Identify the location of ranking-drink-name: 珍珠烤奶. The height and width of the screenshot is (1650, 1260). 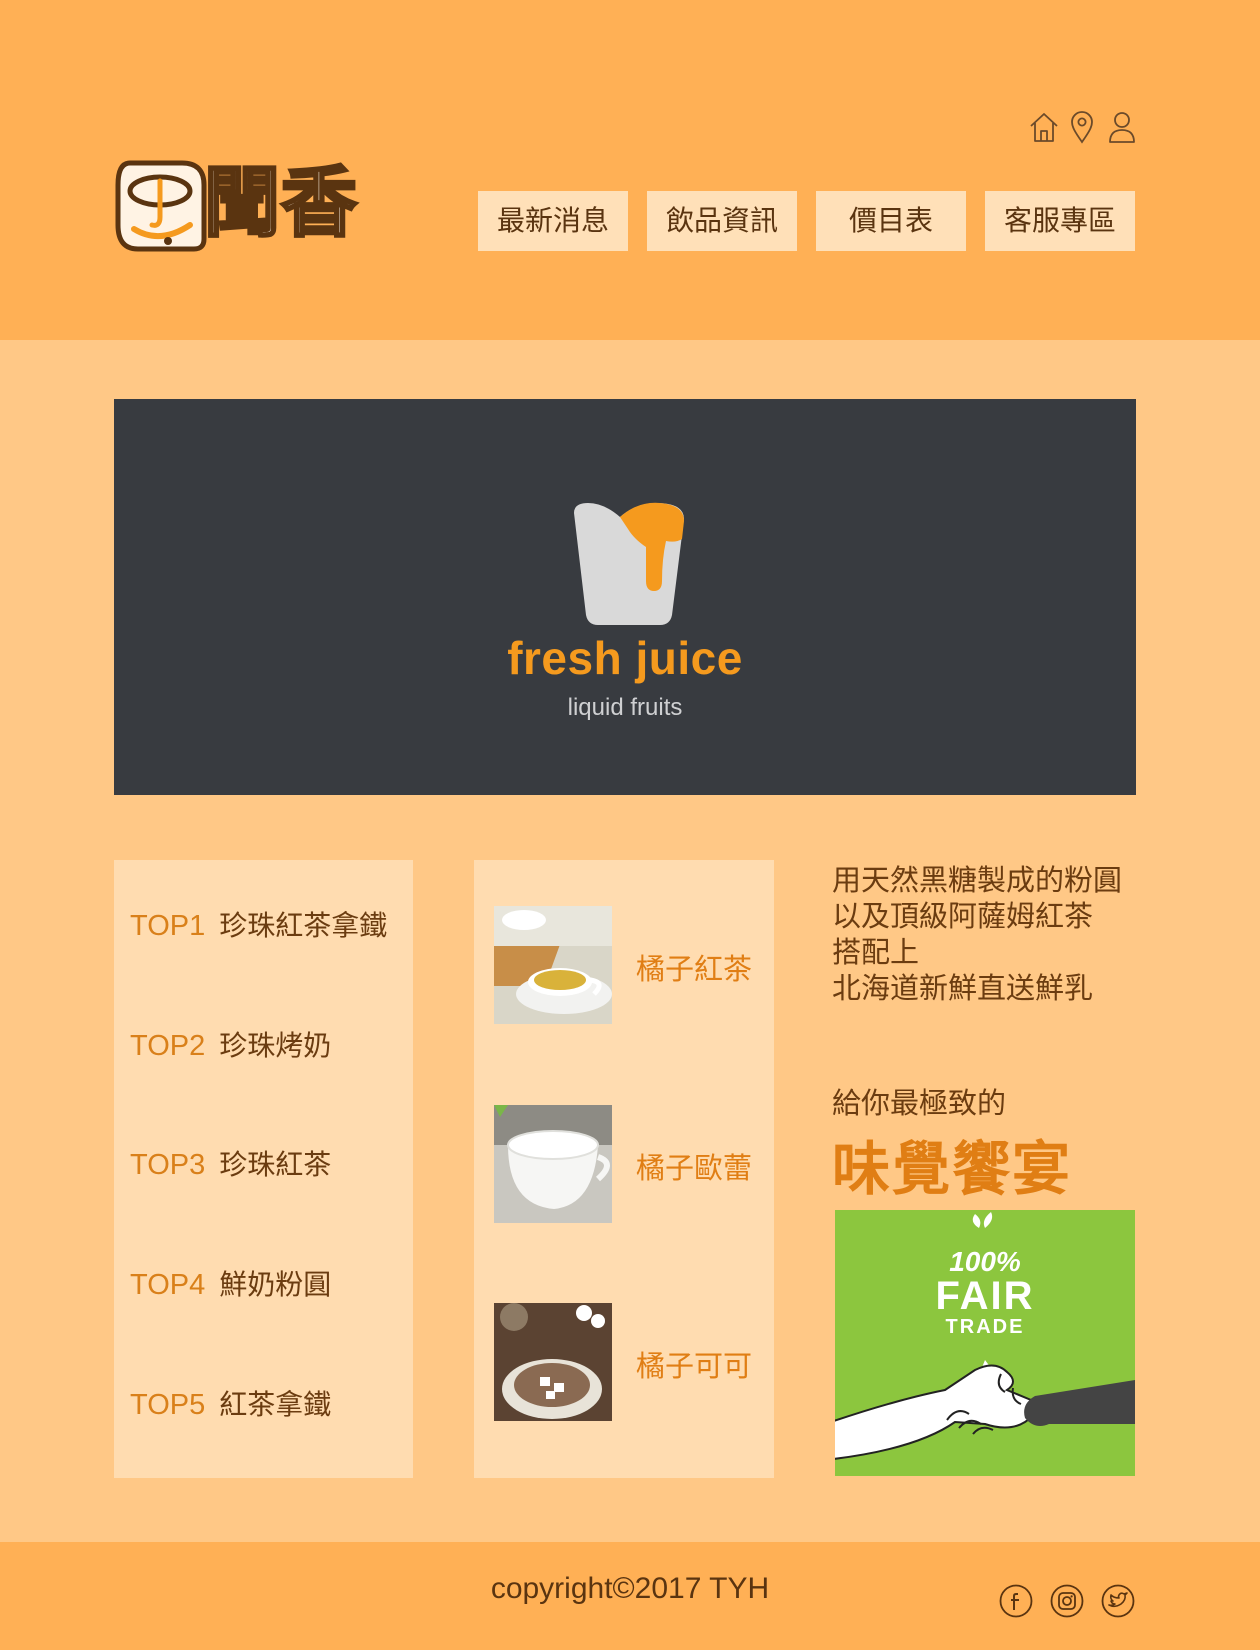
(275, 1045).